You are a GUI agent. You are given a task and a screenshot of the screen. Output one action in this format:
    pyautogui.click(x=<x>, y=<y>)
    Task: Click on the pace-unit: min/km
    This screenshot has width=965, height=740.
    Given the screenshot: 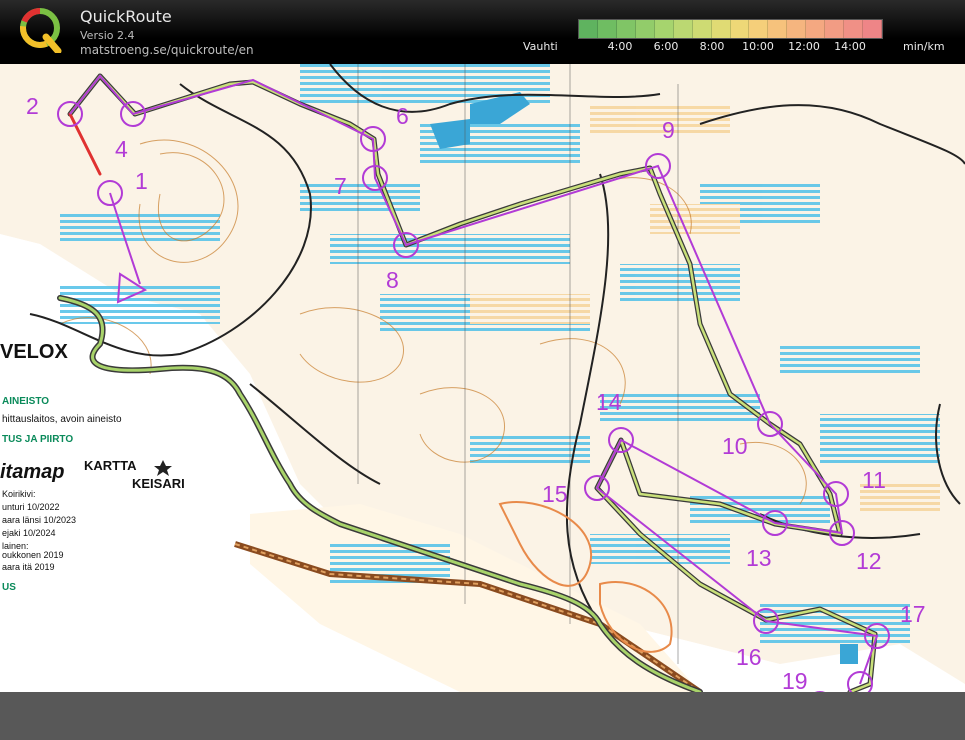 What is the action you would take?
    pyautogui.click(x=924, y=46)
    